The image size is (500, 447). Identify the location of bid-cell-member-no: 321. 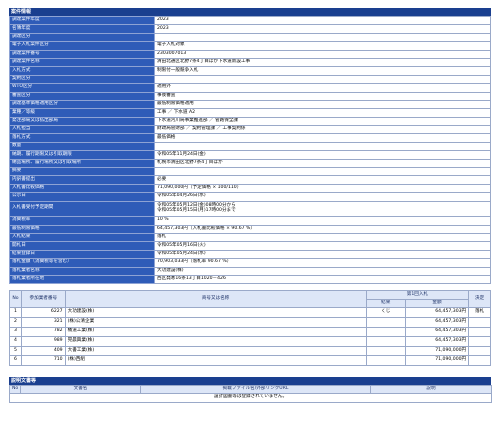
(43, 322).